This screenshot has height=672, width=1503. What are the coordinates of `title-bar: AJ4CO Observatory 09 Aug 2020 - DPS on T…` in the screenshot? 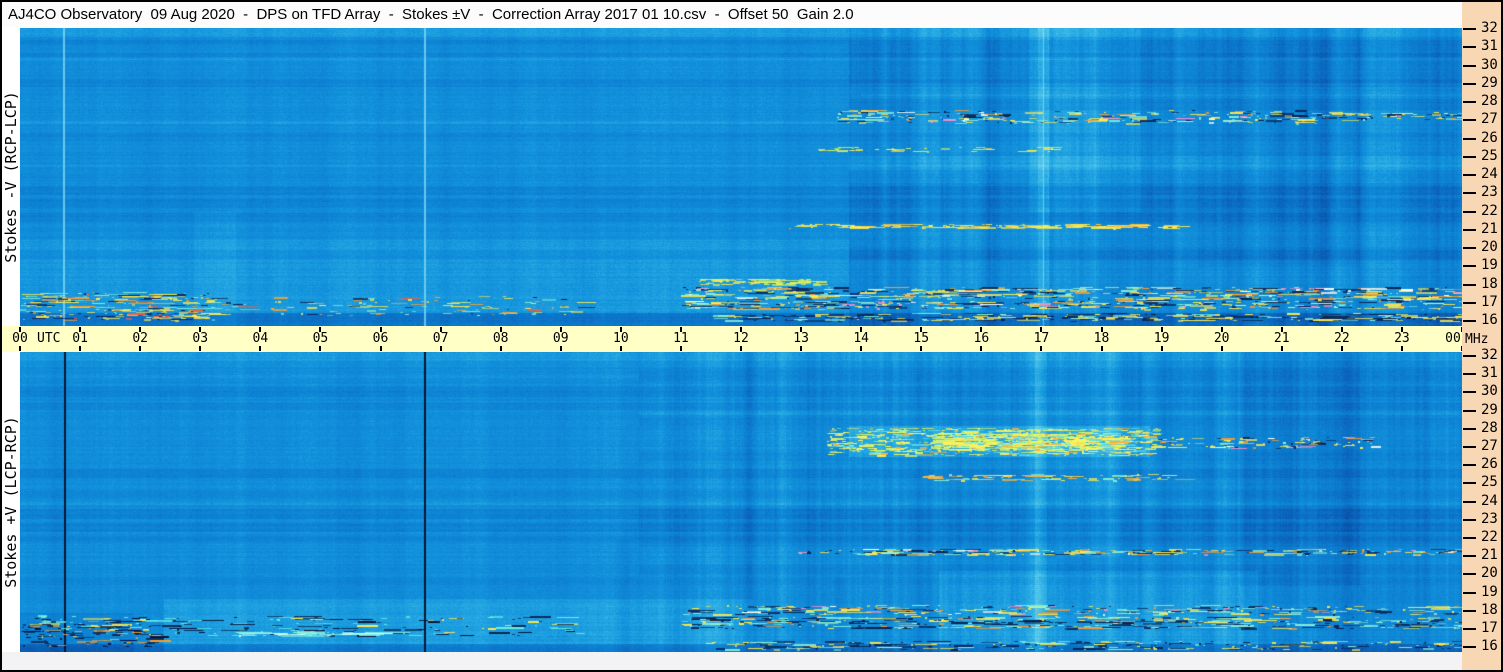 It's located at (732, 14).